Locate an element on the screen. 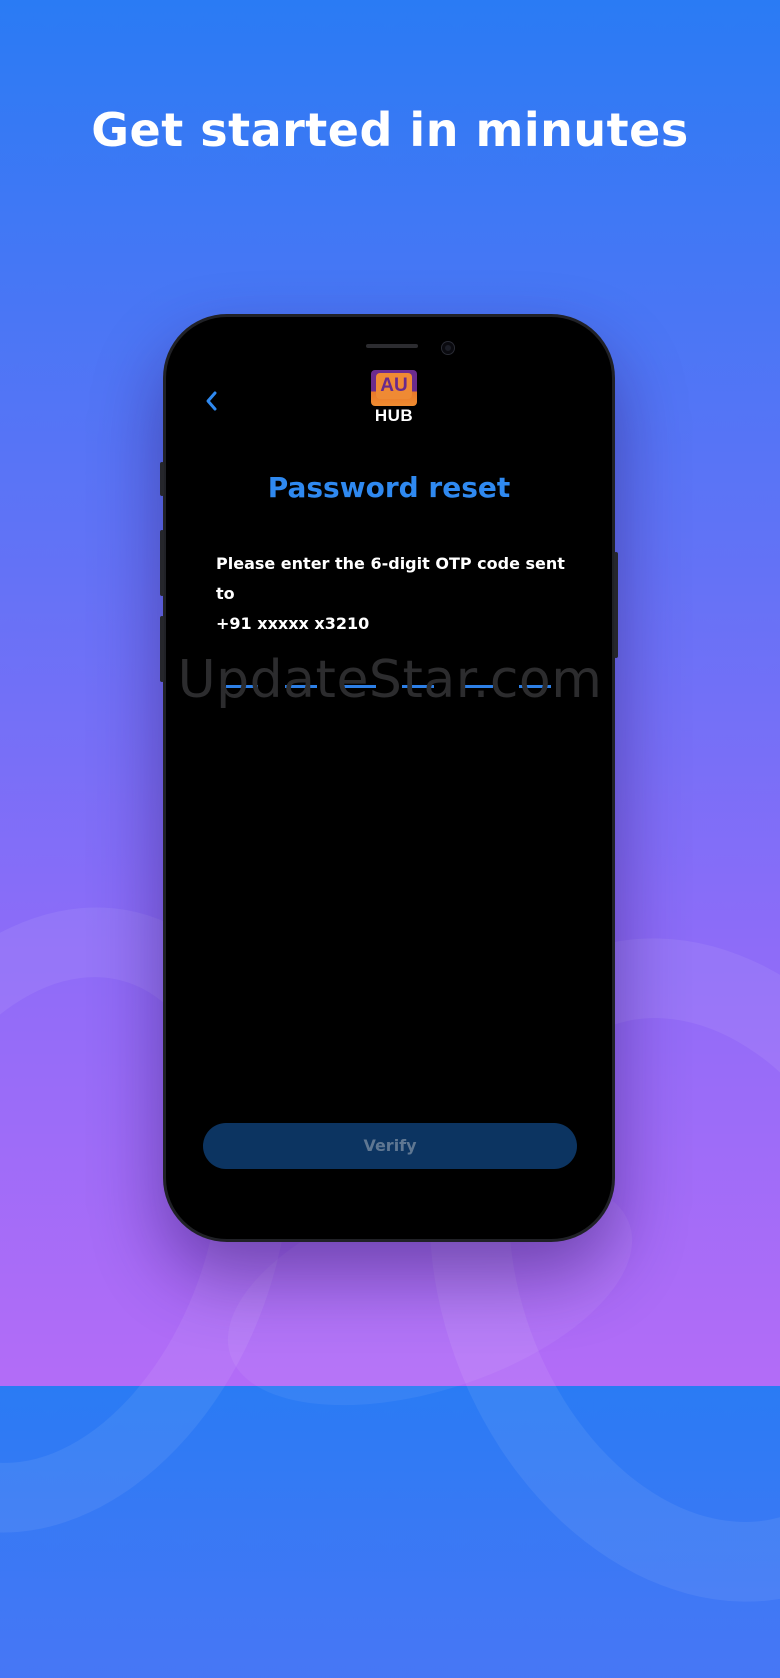  verify-button: Verify is located at coordinates (390, 1146).